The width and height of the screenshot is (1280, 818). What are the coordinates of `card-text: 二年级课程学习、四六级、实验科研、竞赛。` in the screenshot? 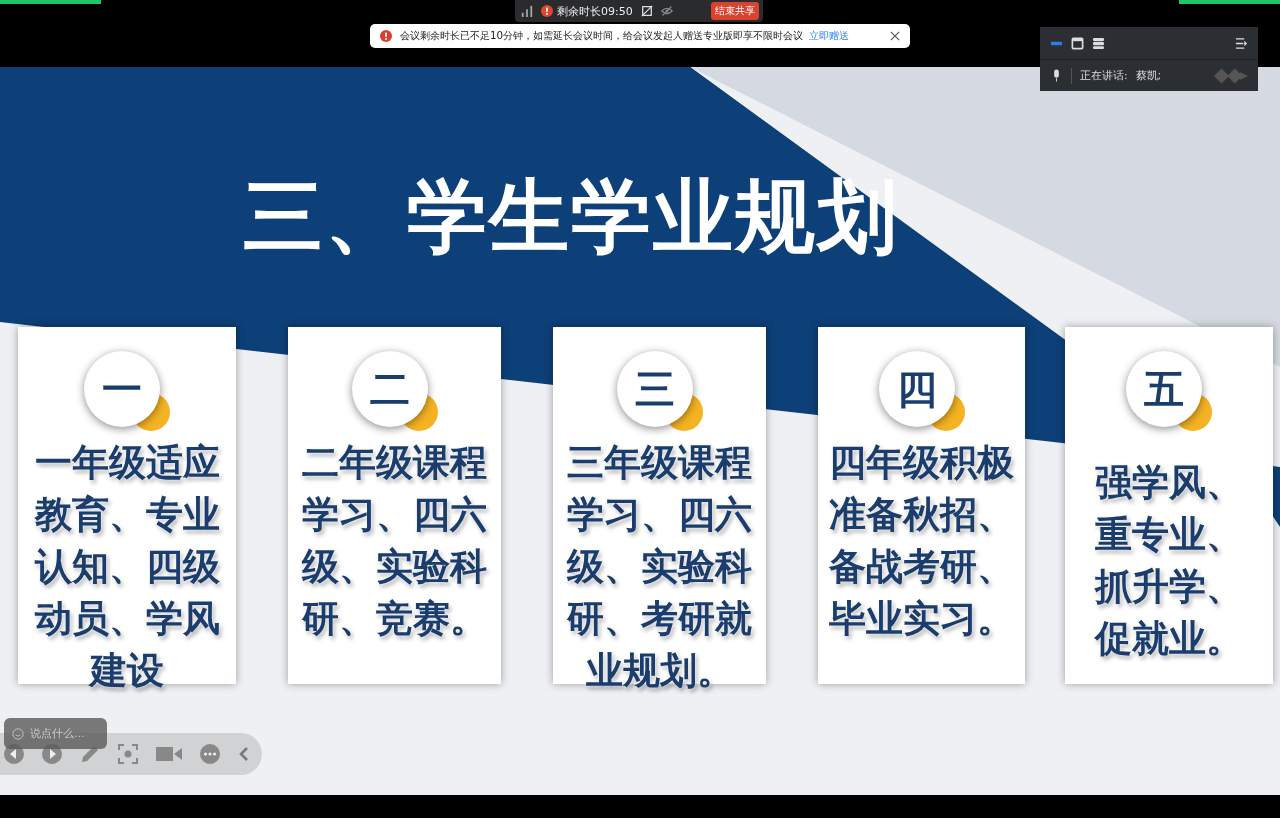 It's located at (394, 541).